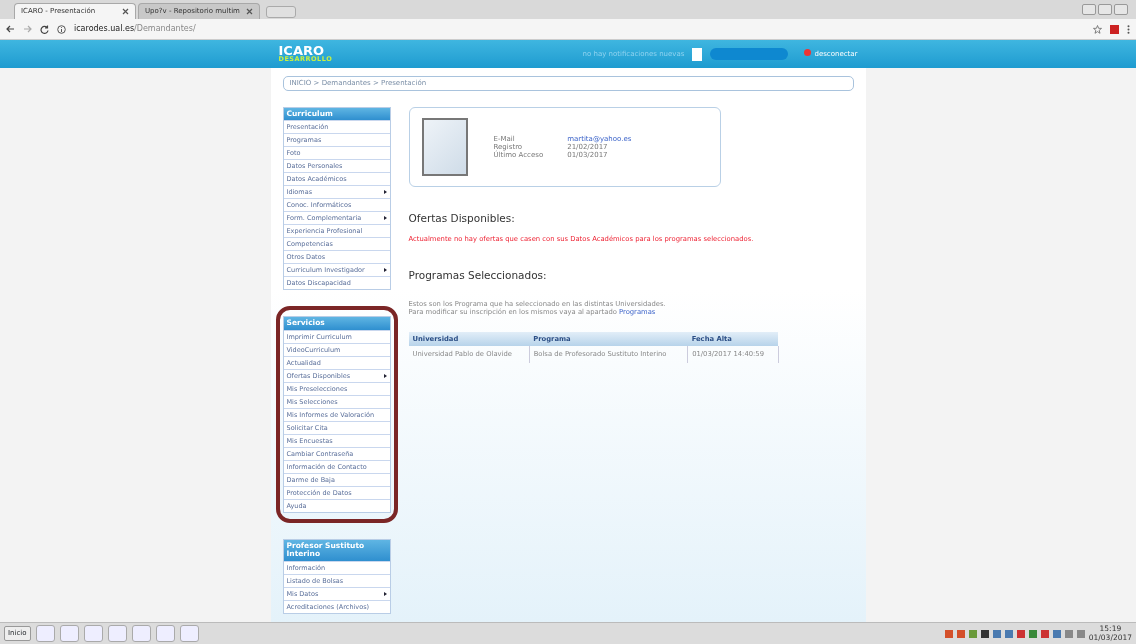 This screenshot has height=644, width=1136. I want to click on star-icon, so click(1097, 29).